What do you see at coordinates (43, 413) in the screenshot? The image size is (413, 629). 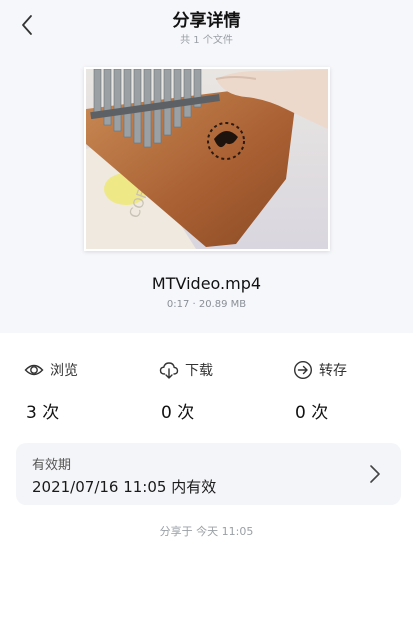 I see `stat-value: 3 次` at bounding box center [43, 413].